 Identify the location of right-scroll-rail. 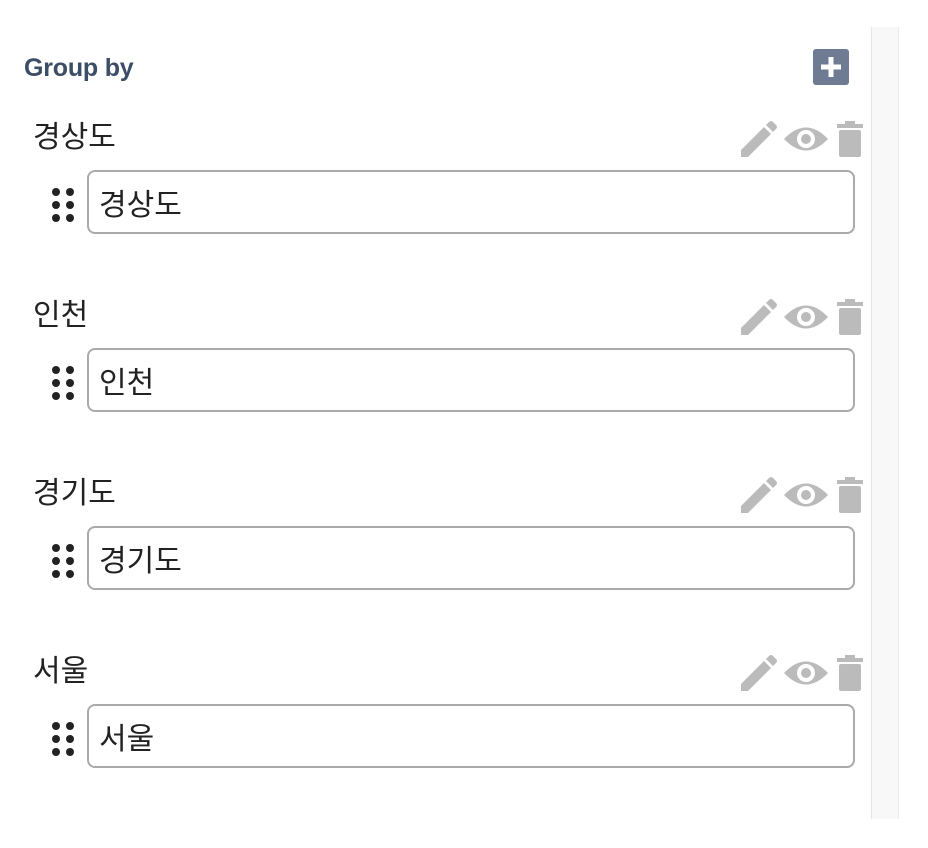
(885, 423).